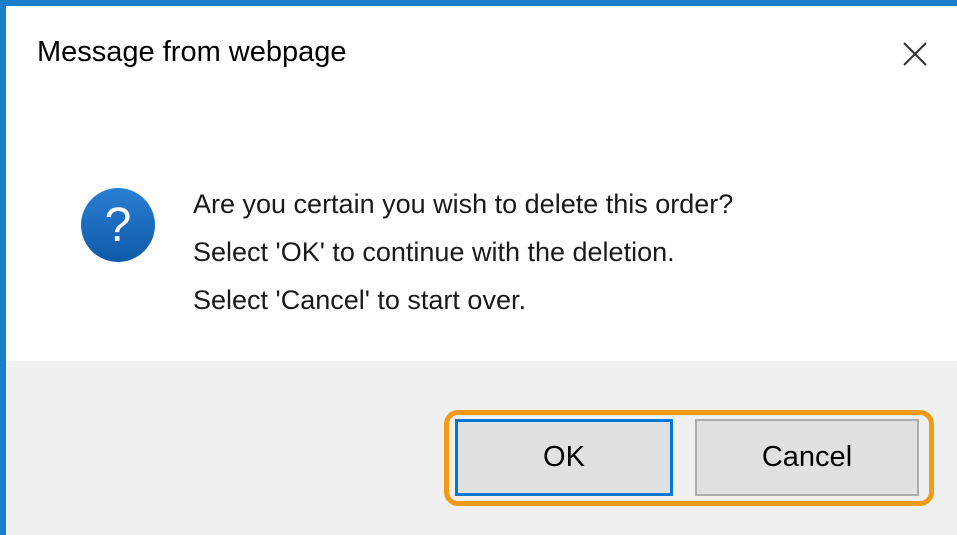 The width and height of the screenshot is (957, 535). What do you see at coordinates (192, 52) in the screenshot?
I see `dialog-title: Message from webpage` at bounding box center [192, 52].